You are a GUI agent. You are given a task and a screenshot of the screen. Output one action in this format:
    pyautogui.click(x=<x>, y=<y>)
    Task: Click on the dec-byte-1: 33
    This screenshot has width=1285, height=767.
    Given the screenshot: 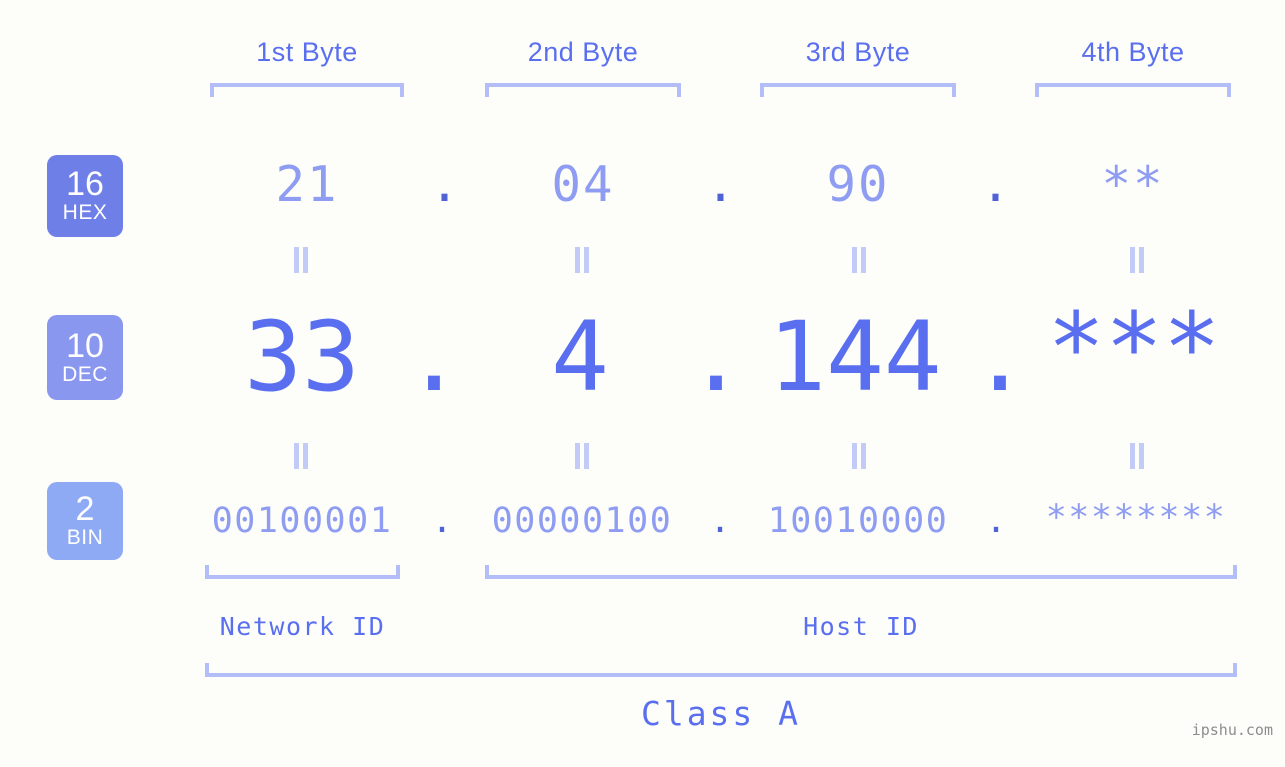 What is the action you would take?
    pyautogui.click(x=302, y=357)
    